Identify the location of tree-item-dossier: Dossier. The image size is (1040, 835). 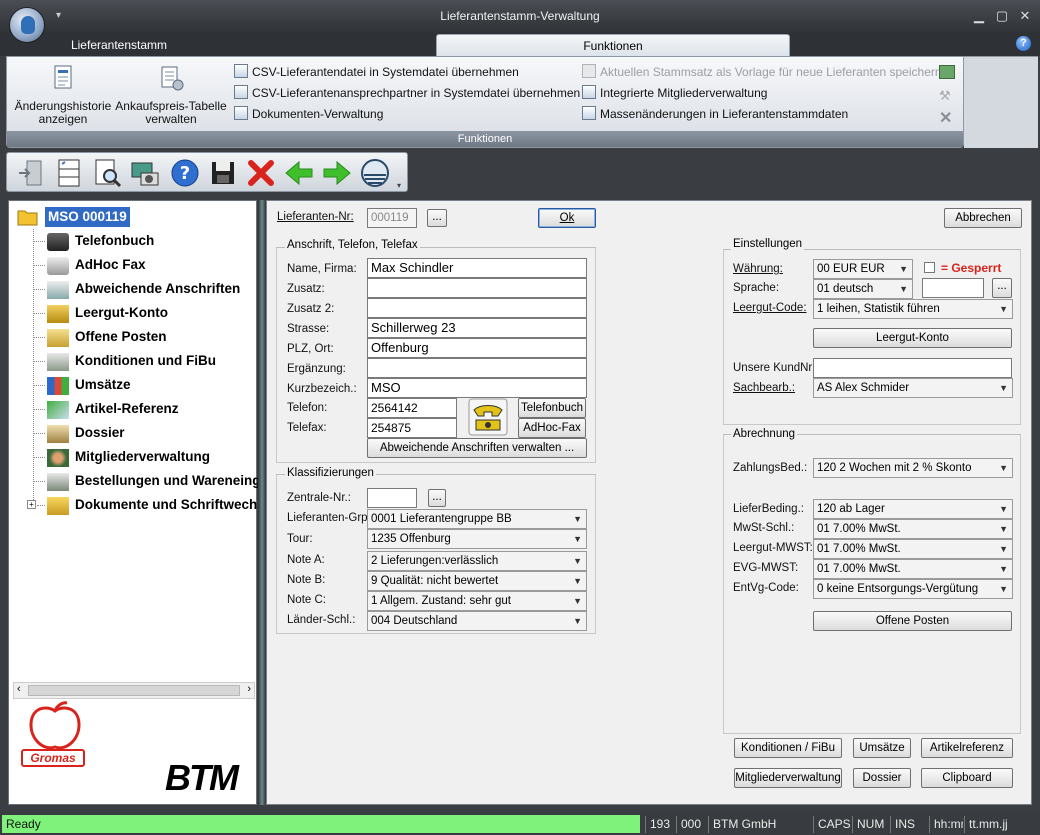
(167, 436).